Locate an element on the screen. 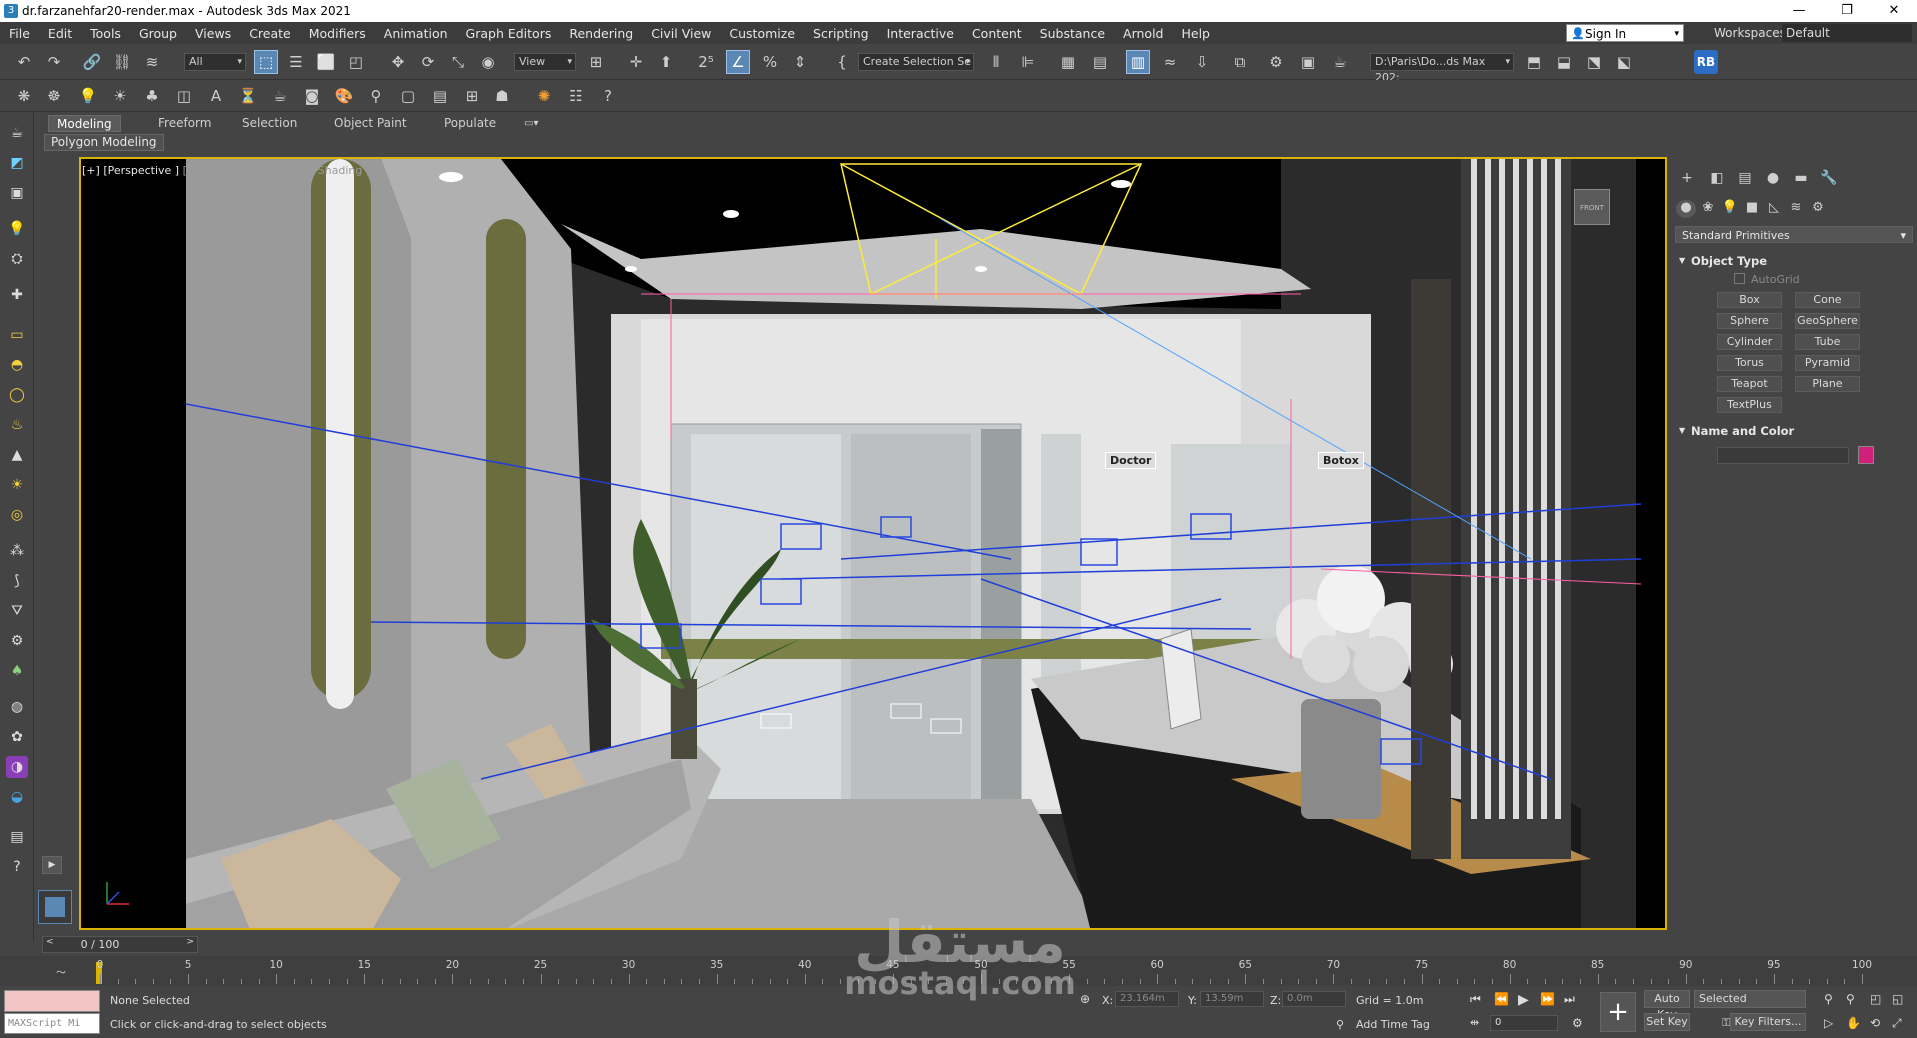  render-setup-icon: ⚙ is located at coordinates (1276, 62).